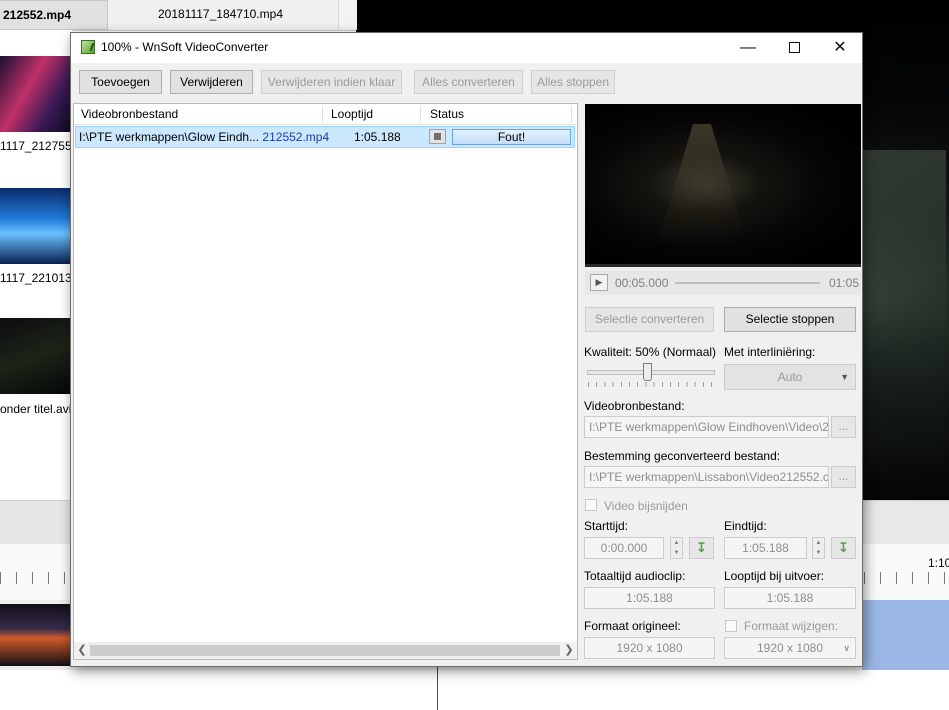 This screenshot has height=710, width=949. What do you see at coordinates (120, 82) in the screenshot?
I see `add-button: Toevoegen` at bounding box center [120, 82].